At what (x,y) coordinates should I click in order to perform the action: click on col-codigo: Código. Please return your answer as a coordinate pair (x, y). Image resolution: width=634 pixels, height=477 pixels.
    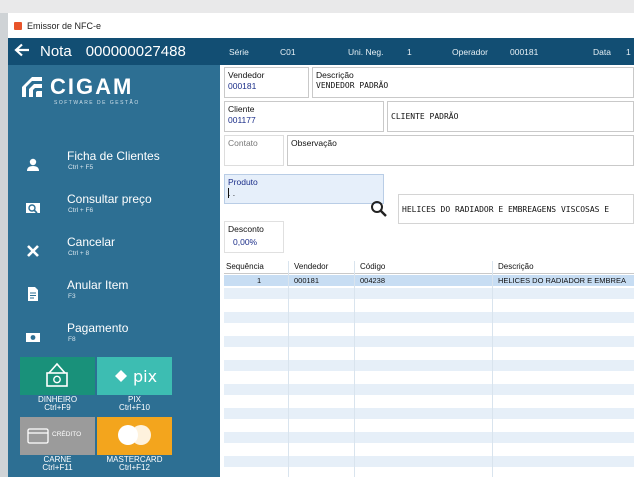
    Looking at the image, I should click on (372, 266).